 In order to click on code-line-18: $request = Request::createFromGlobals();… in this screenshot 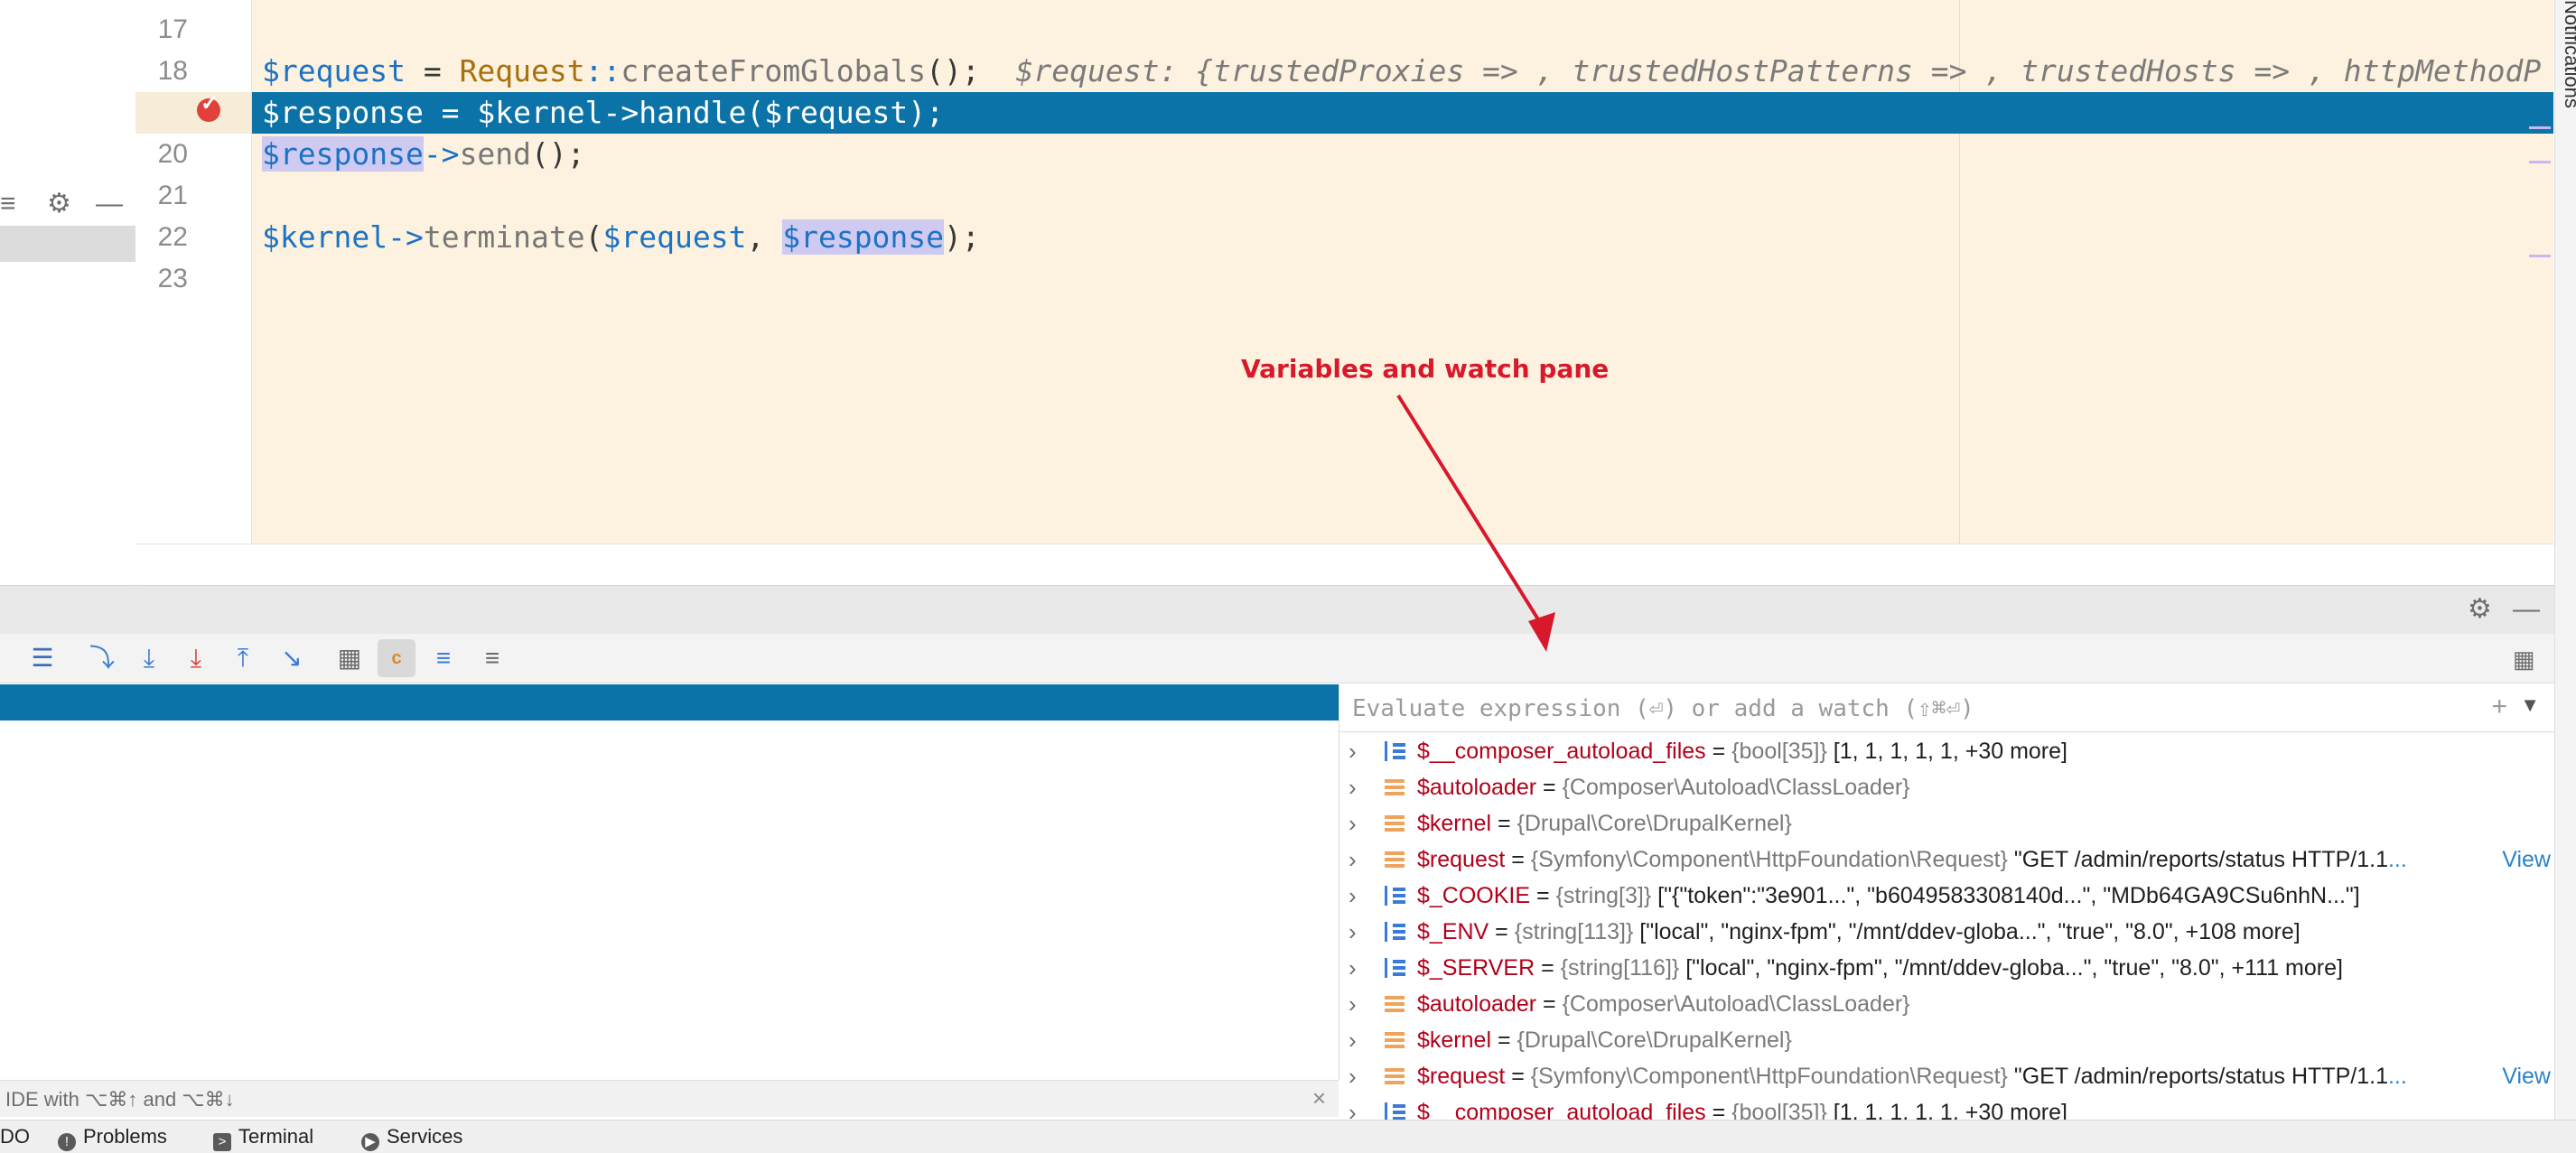, I will do `click(1401, 71)`.